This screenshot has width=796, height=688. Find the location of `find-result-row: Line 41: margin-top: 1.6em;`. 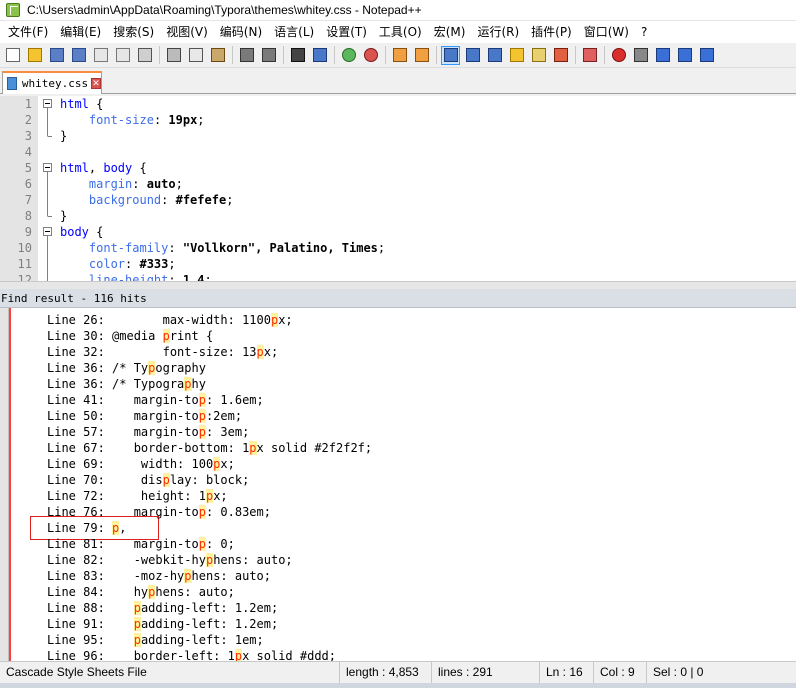

find-result-row: Line 41: margin-top: 1.6em; is located at coordinates (155, 400).